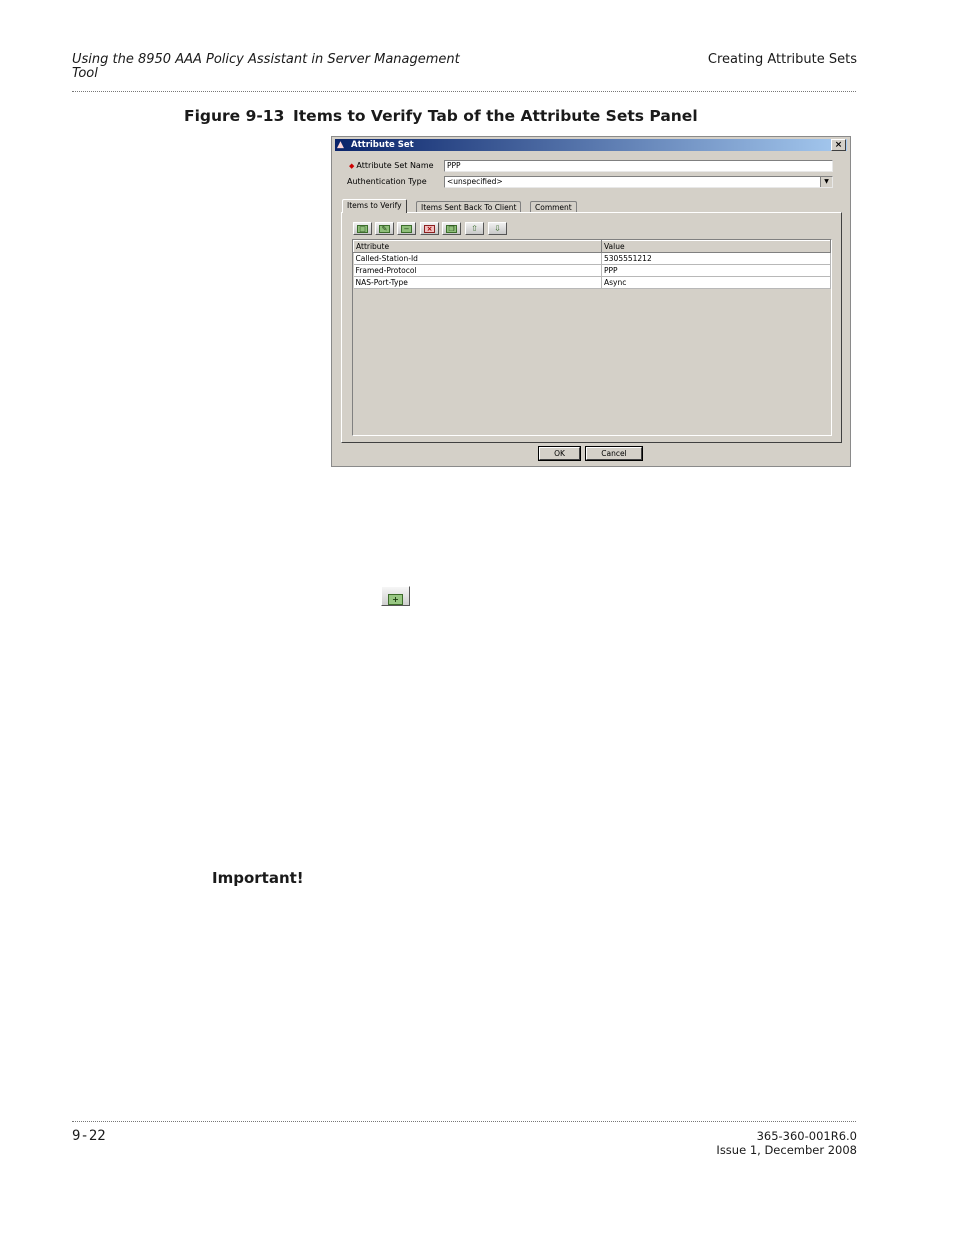  What do you see at coordinates (806, 1136) in the screenshot?
I see `doc-number: 365-360-001R6.0` at bounding box center [806, 1136].